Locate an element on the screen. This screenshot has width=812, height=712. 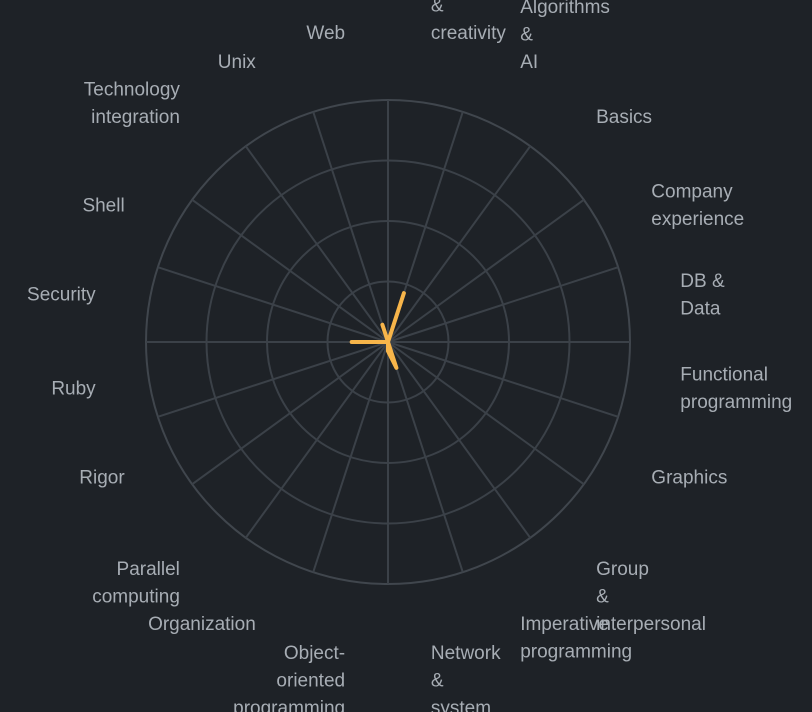
category-label-line: Graphics is located at coordinates (689, 478).